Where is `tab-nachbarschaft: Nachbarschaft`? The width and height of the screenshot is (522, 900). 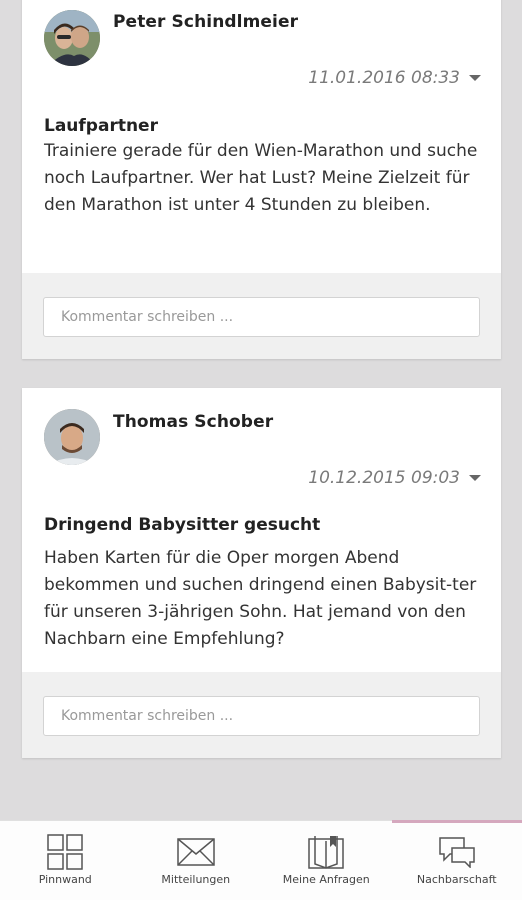 tab-nachbarschaft: Nachbarschaft is located at coordinates (456, 860).